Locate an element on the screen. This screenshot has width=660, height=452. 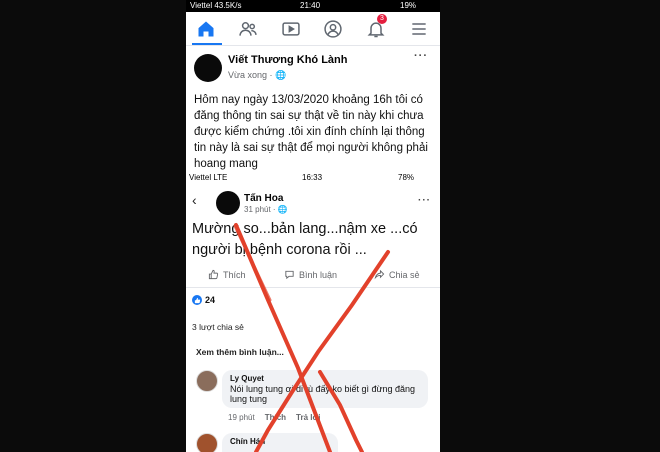
profile-icon is located at coordinates (333, 29).